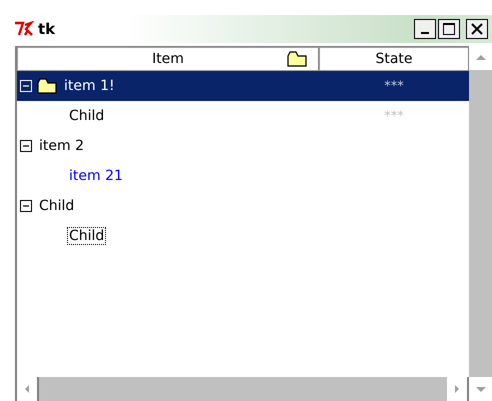 Image resolution: width=492 pixels, height=401 pixels. I want to click on tree-row: item 21, so click(243, 176).